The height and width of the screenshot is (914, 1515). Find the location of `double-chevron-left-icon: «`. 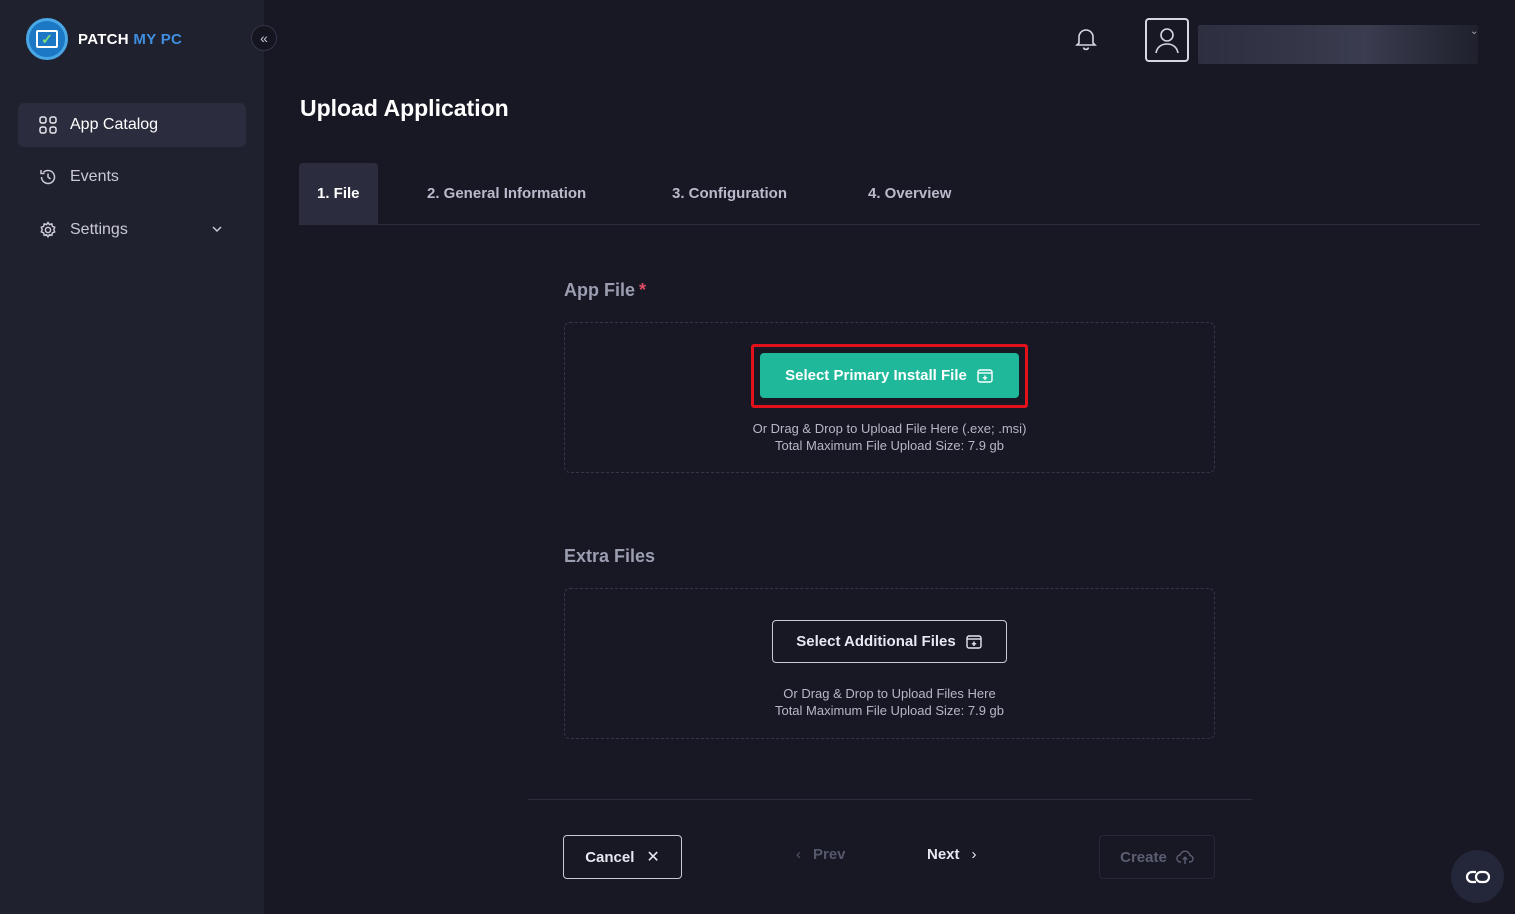

double-chevron-left-icon: « is located at coordinates (264, 38).